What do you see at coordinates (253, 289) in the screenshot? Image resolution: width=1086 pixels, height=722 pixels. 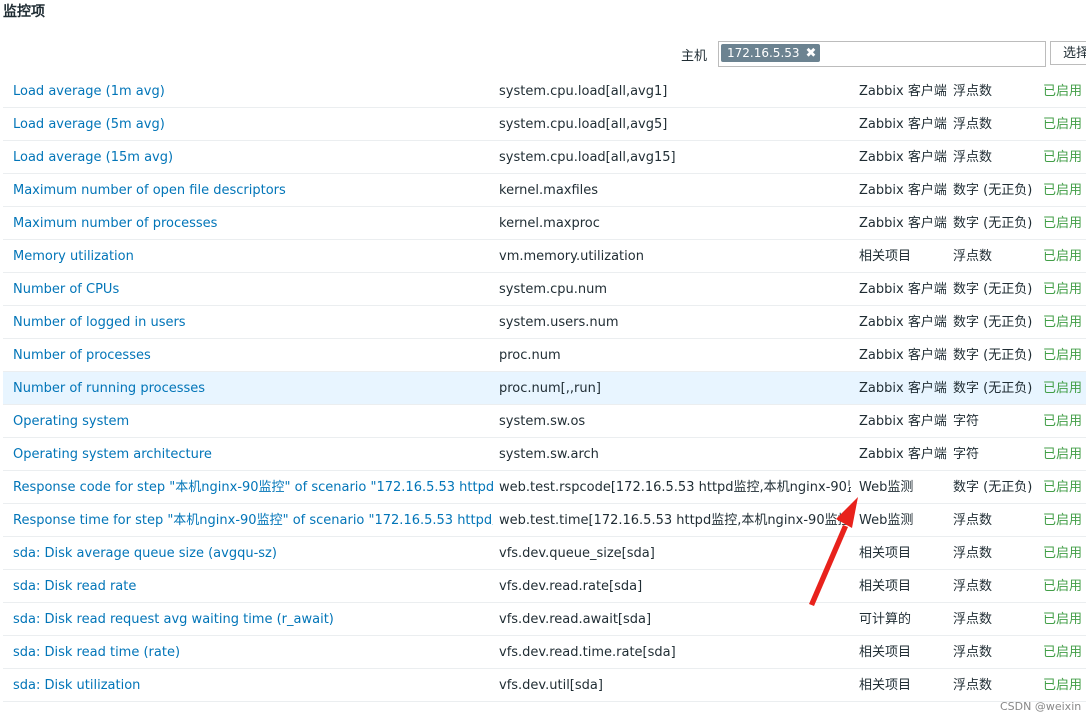 I see `item-name-link: Number of CPUs` at bounding box center [253, 289].